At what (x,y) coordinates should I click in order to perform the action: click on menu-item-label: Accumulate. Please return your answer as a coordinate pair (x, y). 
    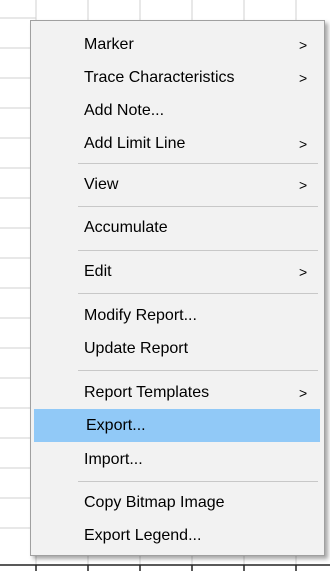
    Looking at the image, I should click on (126, 227).